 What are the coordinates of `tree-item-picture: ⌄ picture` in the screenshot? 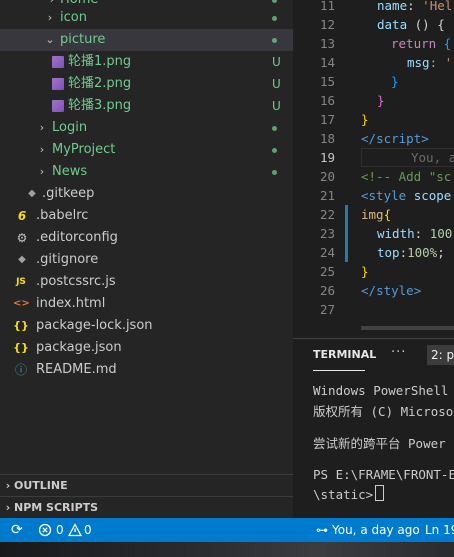 It's located at (146, 40).